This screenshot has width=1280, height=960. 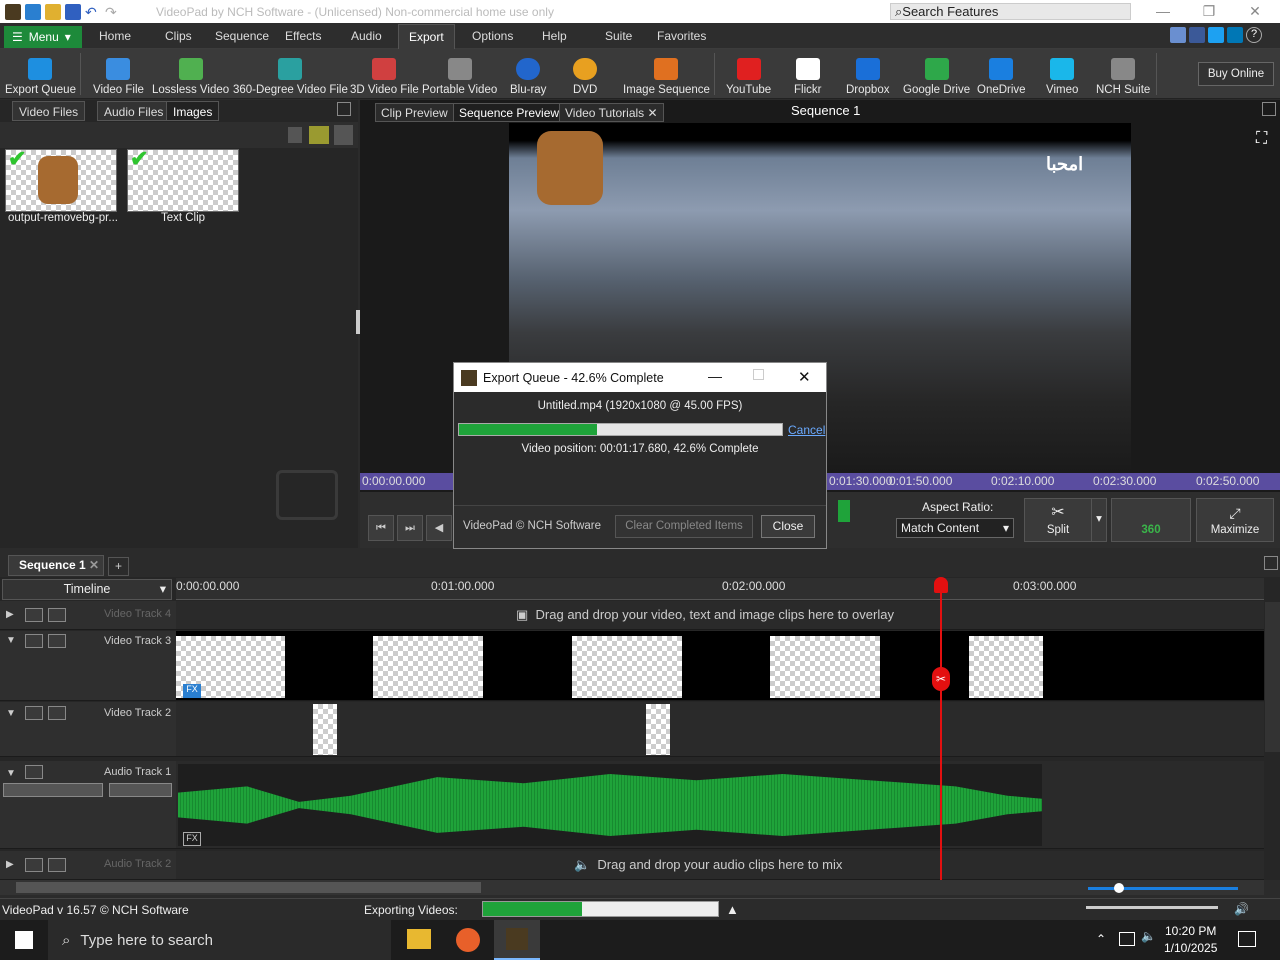 I want to click on add-folder-icon, so click(x=319, y=135).